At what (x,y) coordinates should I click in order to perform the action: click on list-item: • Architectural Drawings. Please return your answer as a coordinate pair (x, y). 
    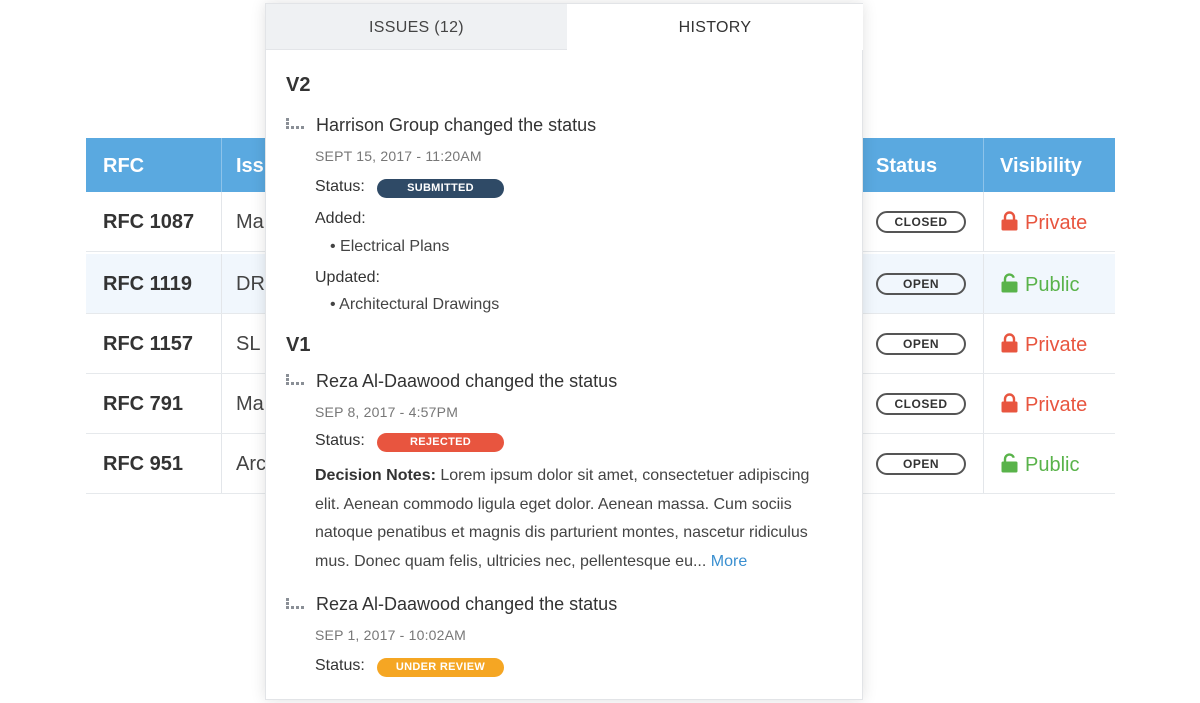
    Looking at the image, I should click on (415, 304).